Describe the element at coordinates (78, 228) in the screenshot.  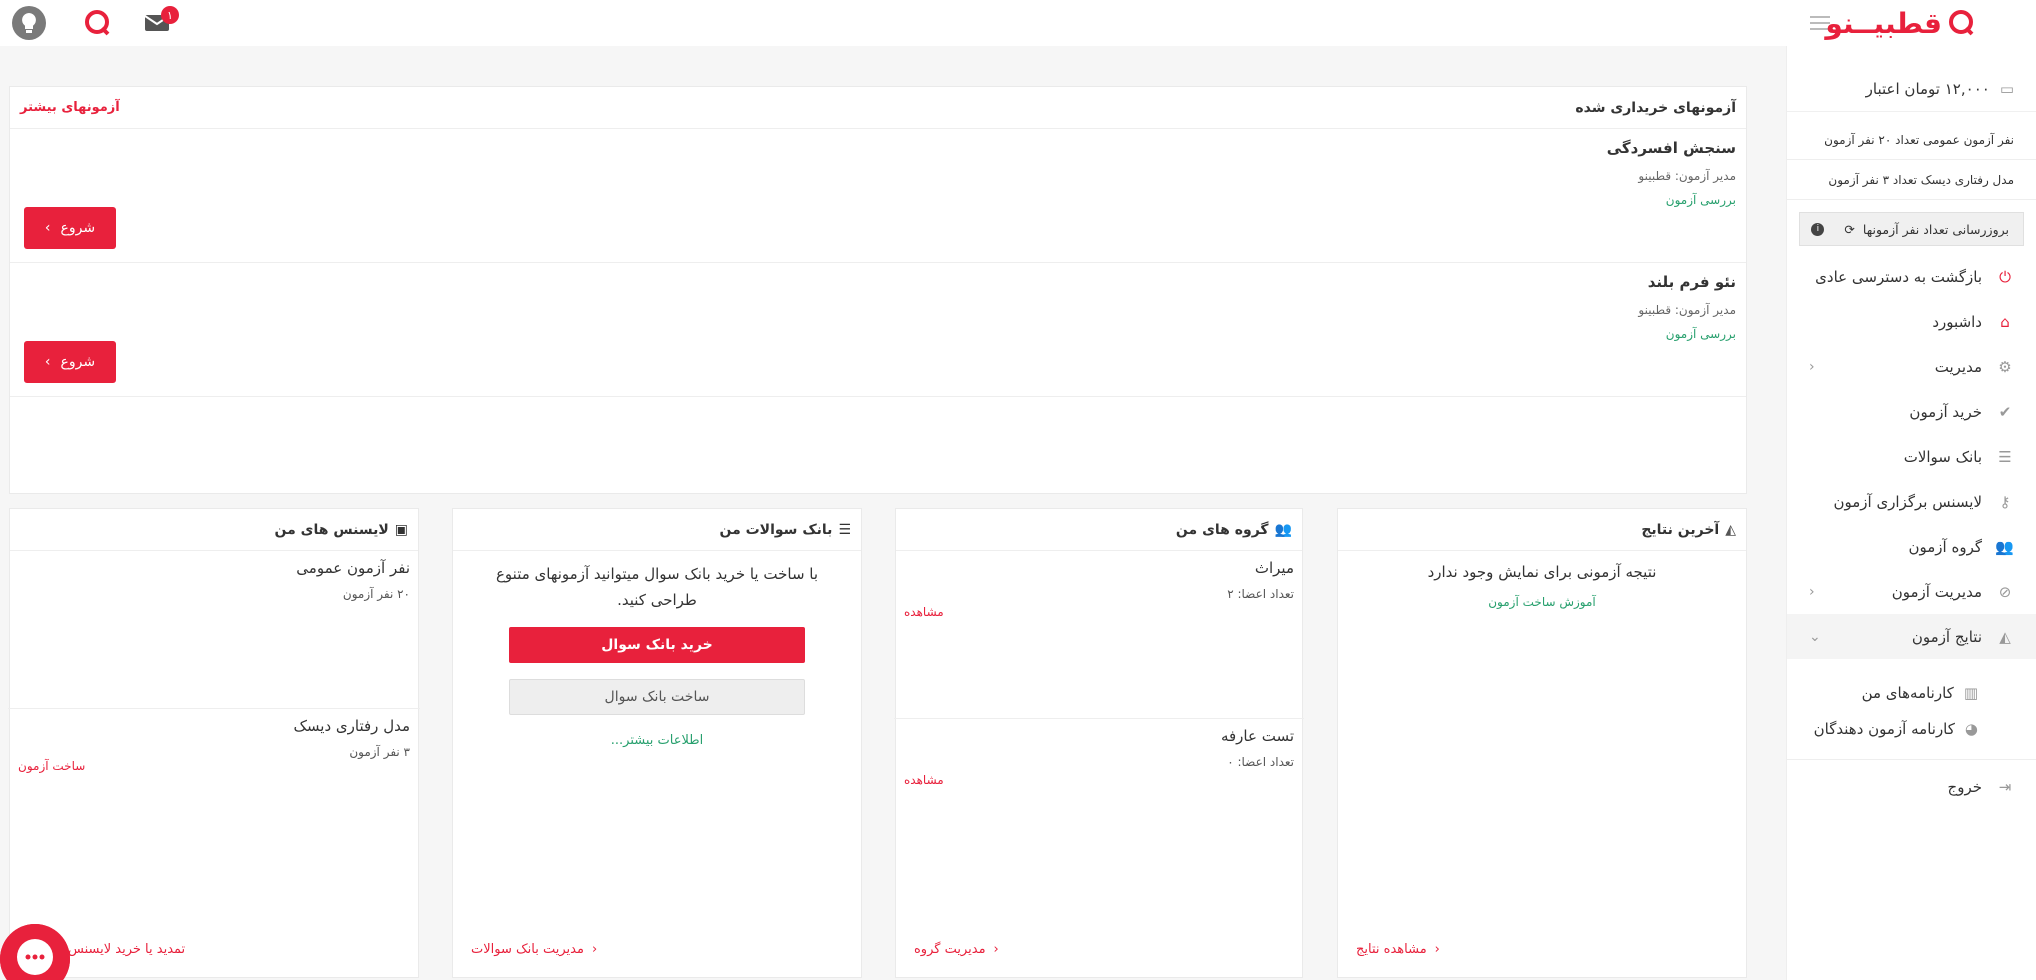
I see `start-label: شروع` at that location.